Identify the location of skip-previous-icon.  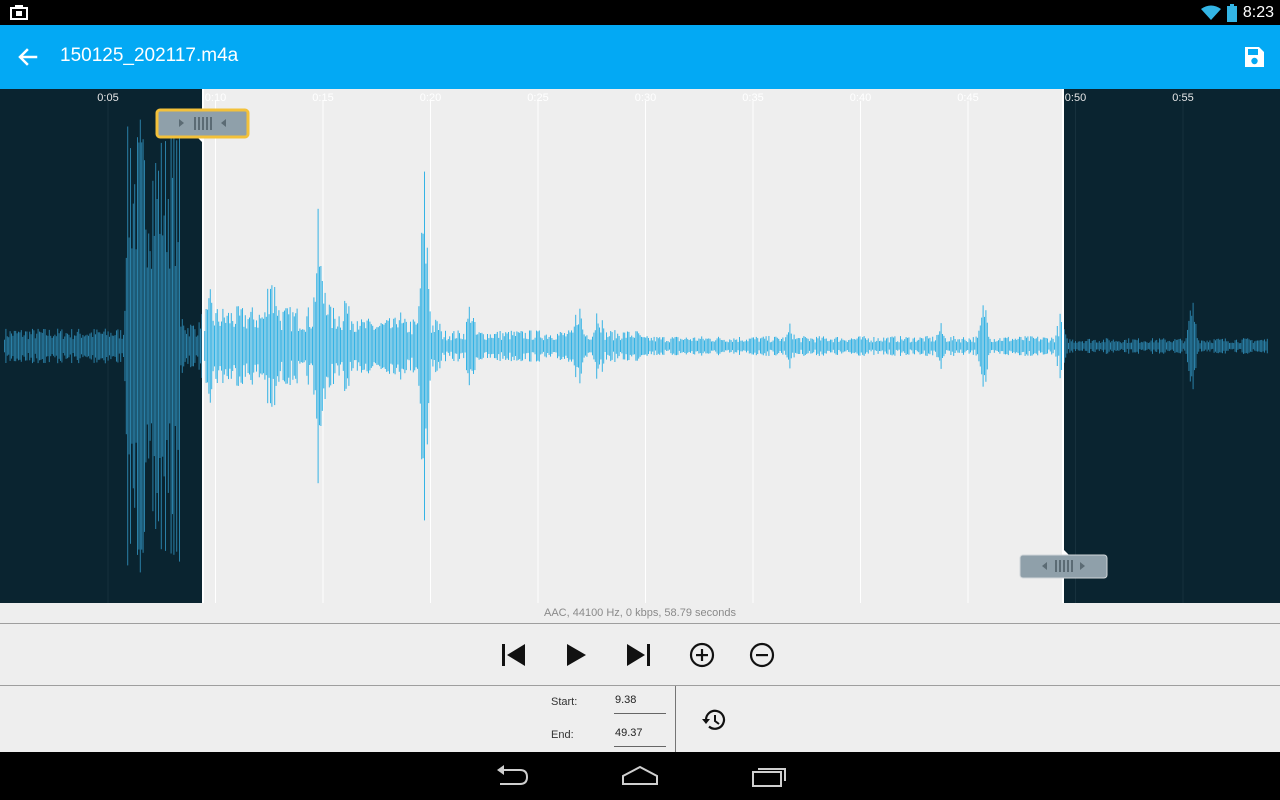
(514, 655).